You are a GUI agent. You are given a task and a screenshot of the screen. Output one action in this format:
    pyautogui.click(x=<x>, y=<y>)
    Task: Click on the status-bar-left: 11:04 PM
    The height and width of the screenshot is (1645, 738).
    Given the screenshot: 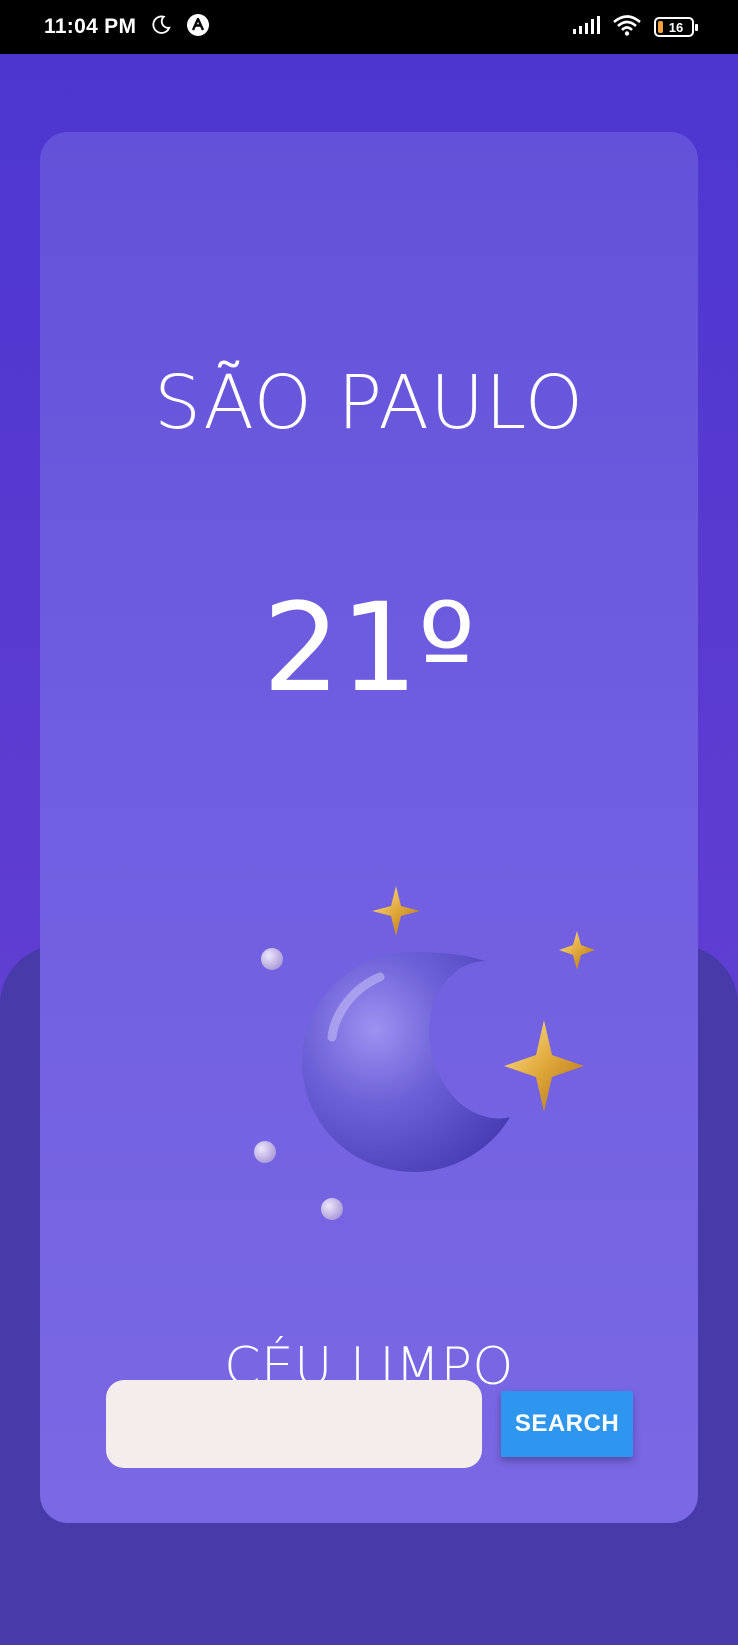 What is the action you would take?
    pyautogui.click(x=127, y=27)
    